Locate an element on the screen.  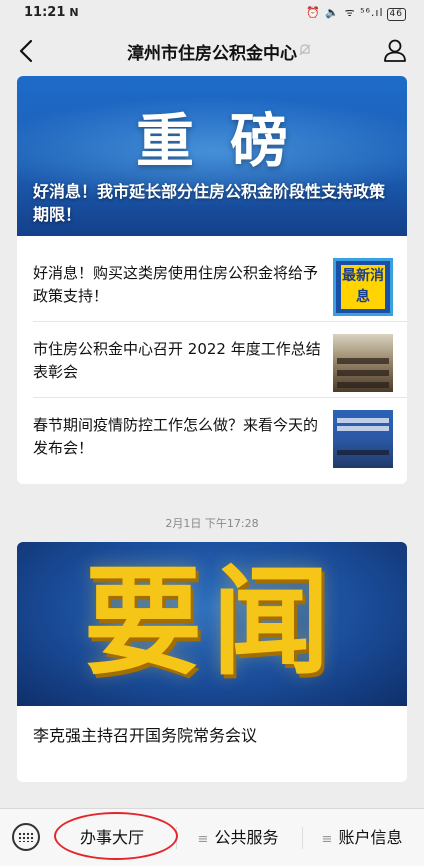
menu-item-label: 公共服务 is located at coordinates (246, 837).